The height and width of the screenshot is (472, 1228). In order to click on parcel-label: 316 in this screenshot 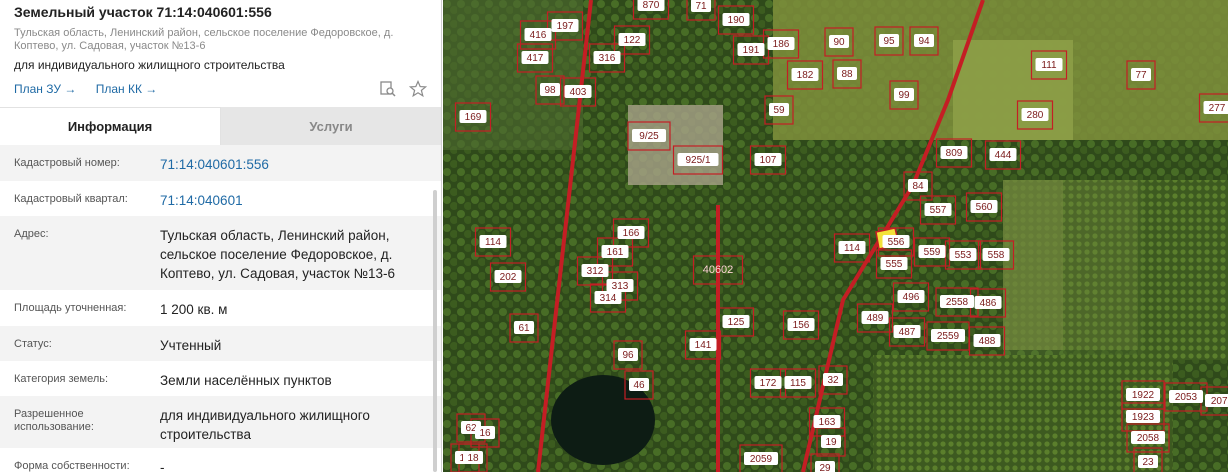, I will do `click(607, 58)`.